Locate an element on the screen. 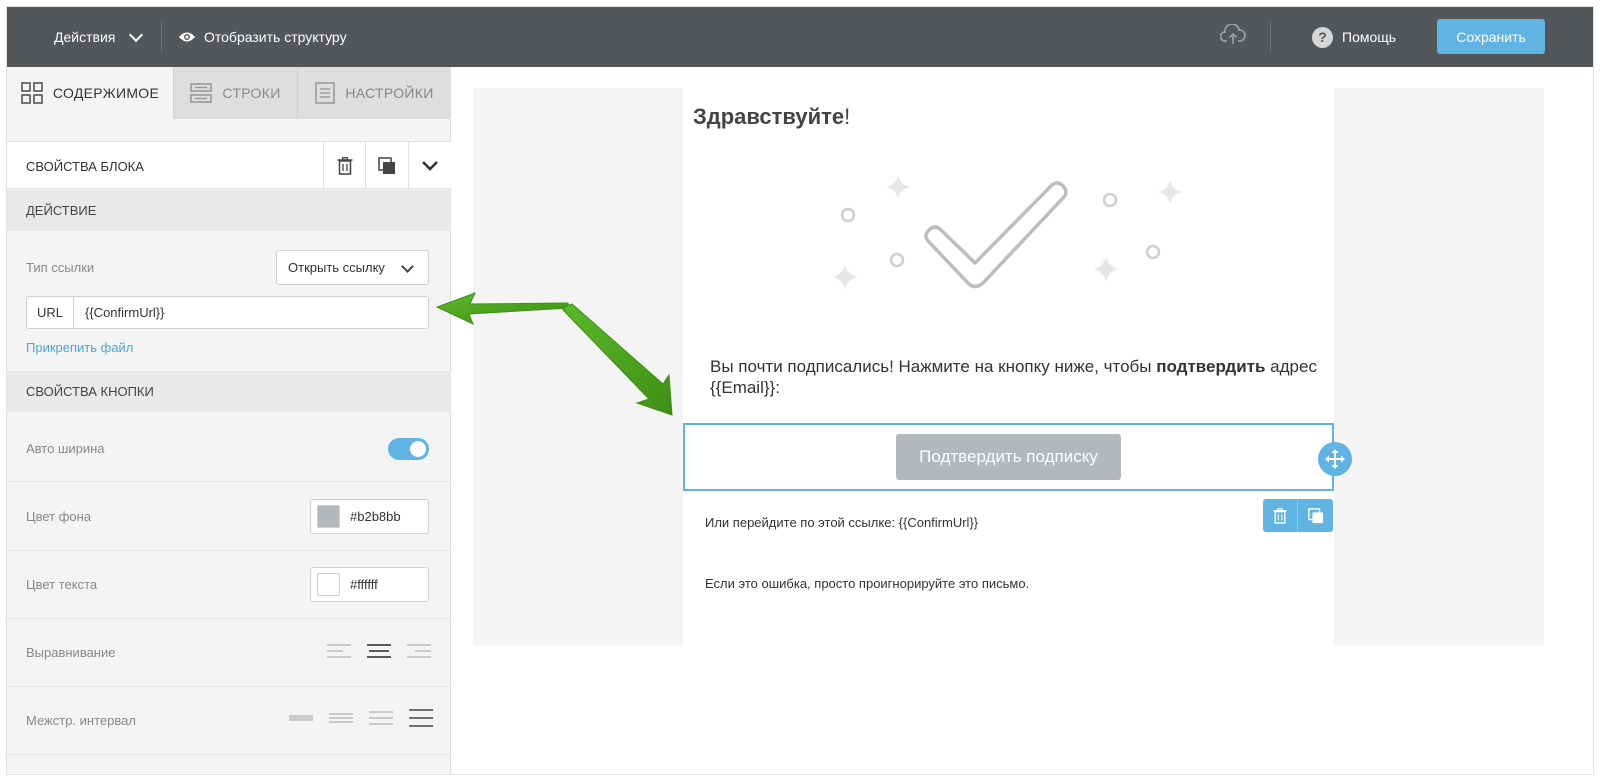 This screenshot has width=1600, height=781. url-field: URL {{ConfirmUrl}} is located at coordinates (227, 312).